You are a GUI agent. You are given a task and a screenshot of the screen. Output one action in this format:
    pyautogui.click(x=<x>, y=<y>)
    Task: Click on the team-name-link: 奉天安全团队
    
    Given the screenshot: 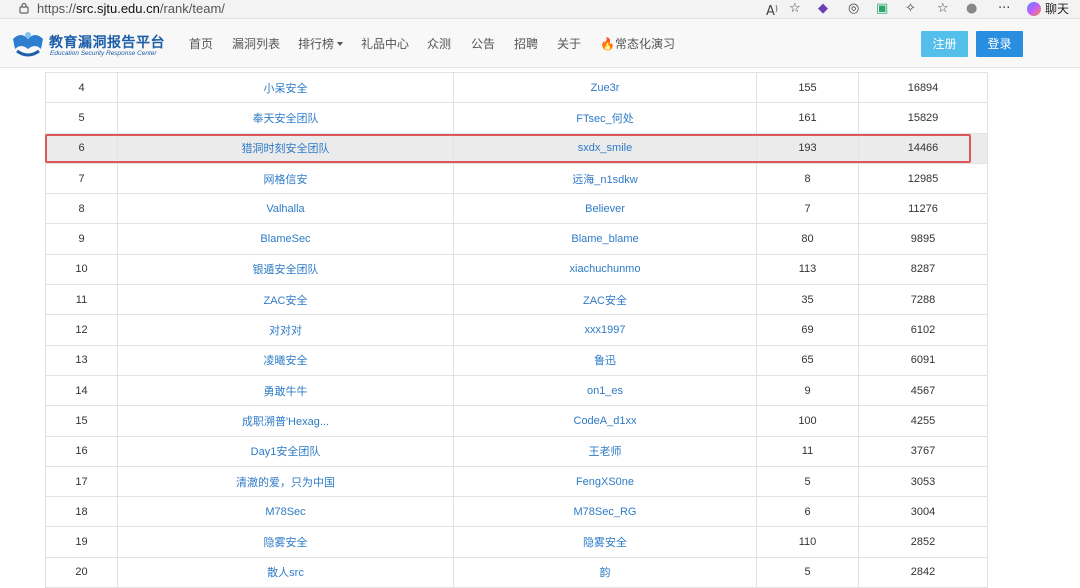 What is the action you would take?
    pyautogui.click(x=285, y=118)
    